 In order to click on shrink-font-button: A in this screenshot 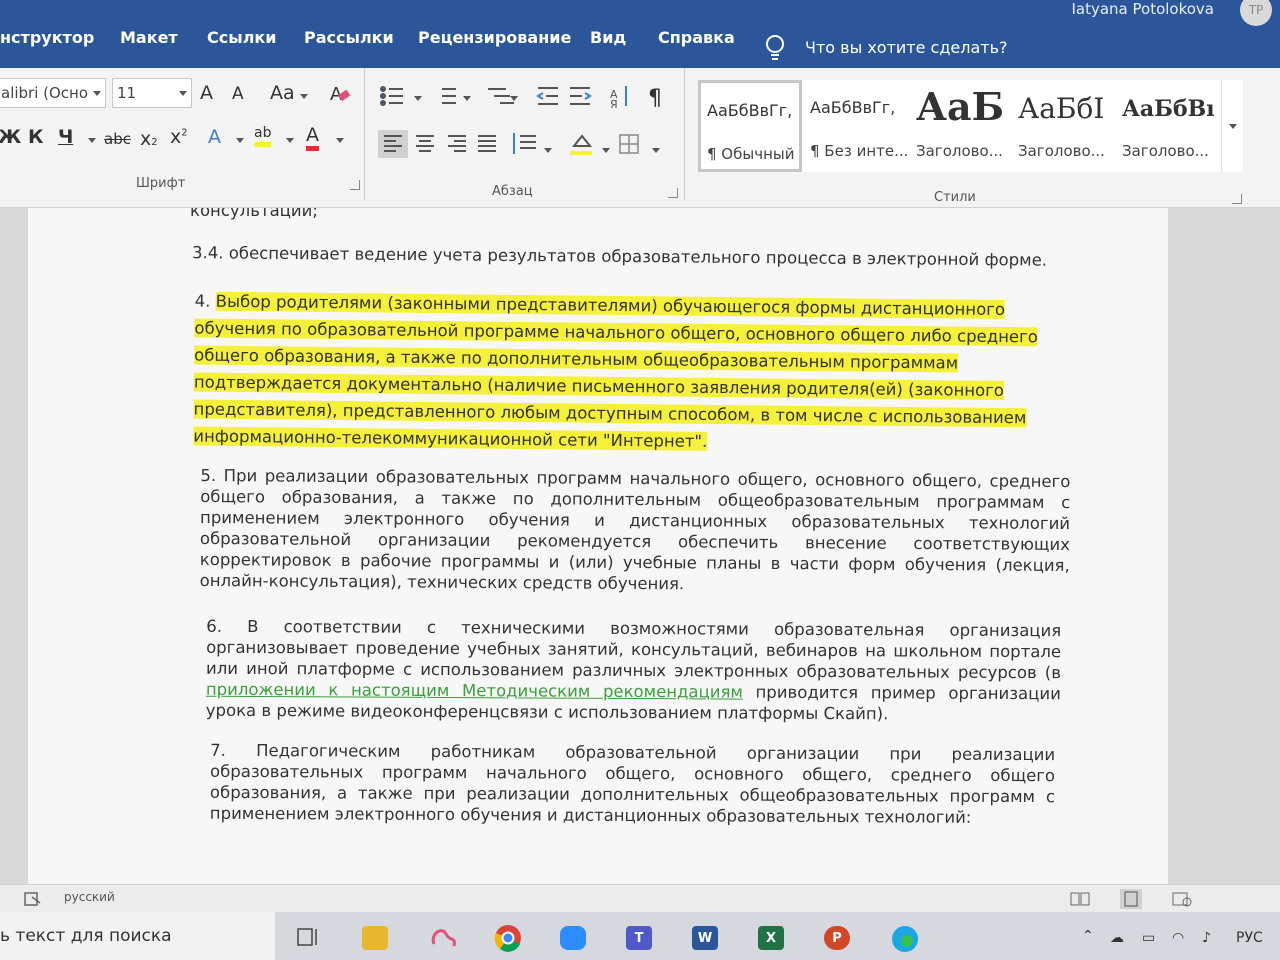, I will do `click(238, 94)`.